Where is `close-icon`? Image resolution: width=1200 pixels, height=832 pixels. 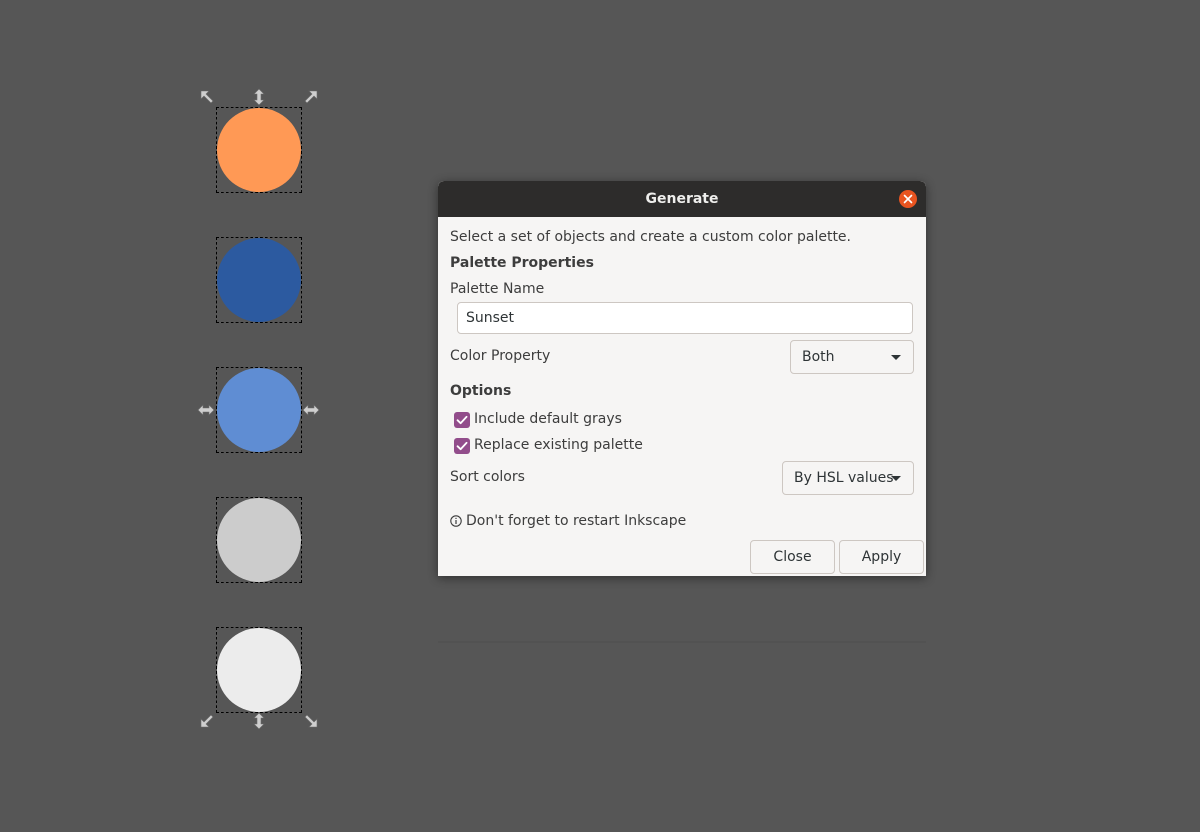
close-icon is located at coordinates (908, 199).